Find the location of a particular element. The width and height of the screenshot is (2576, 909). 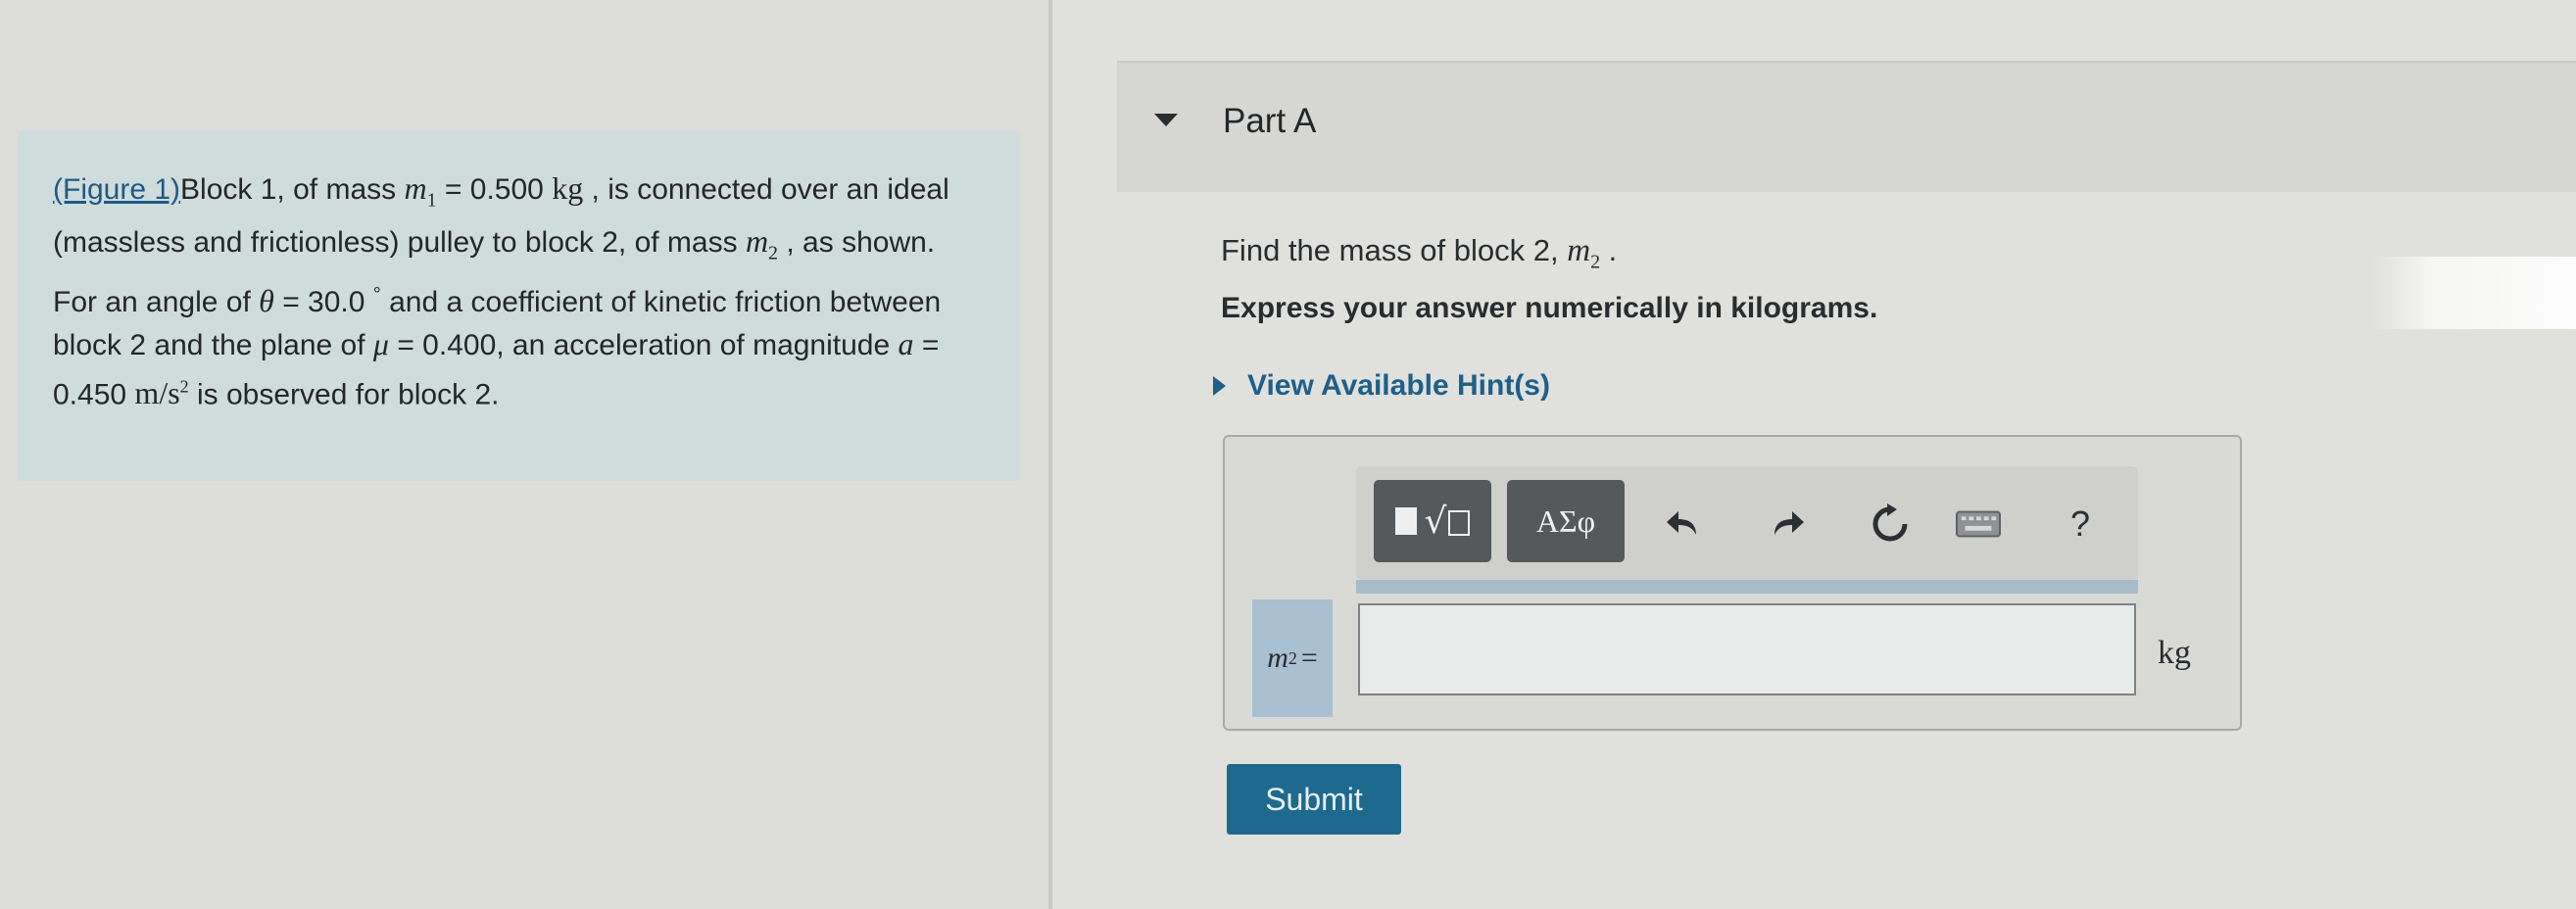

submit-button: Submit is located at coordinates (1314, 799).